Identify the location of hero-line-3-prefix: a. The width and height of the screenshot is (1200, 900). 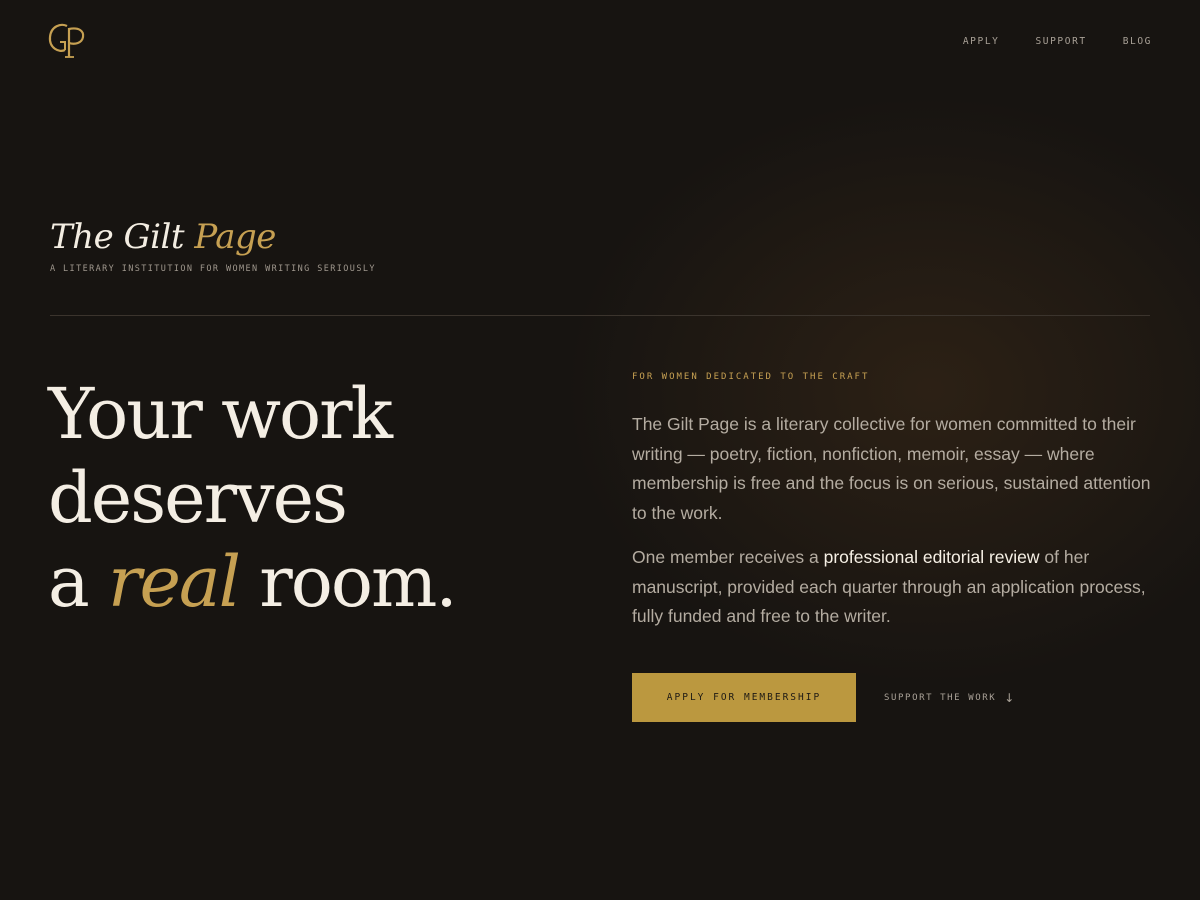
(78, 582).